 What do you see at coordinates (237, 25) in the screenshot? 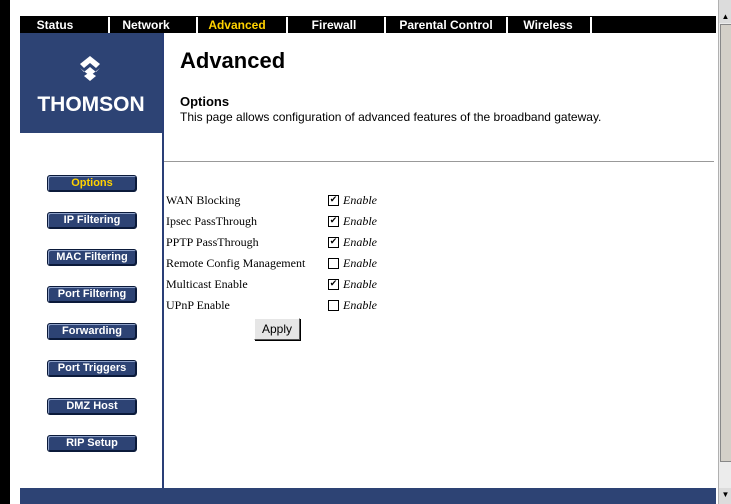
I see `tab-advanced: Advanced` at bounding box center [237, 25].